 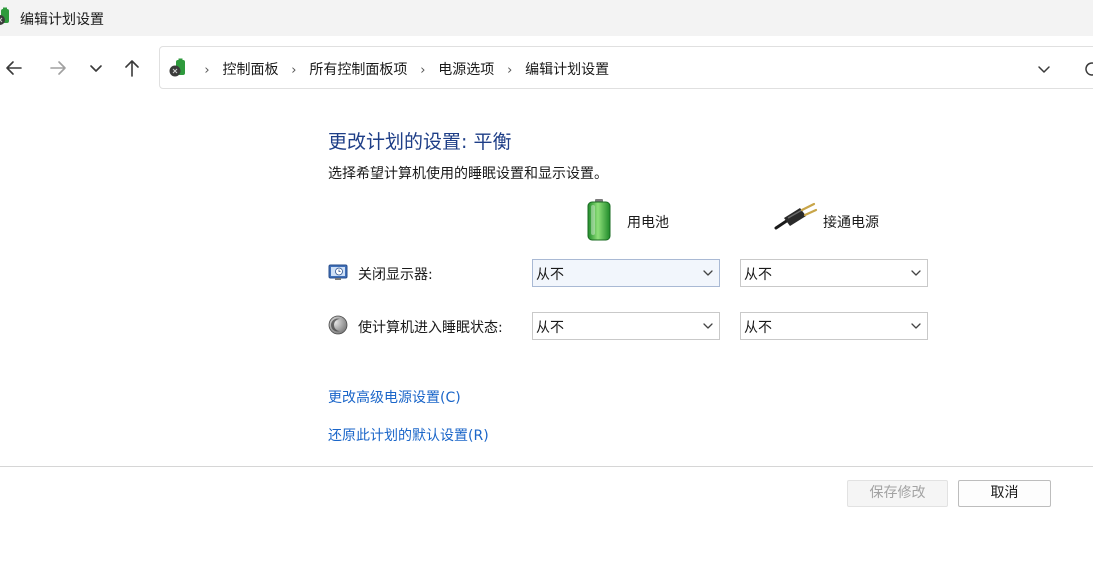 I want to click on breadcrumb-power-options: 电源选项, so click(x=466, y=69).